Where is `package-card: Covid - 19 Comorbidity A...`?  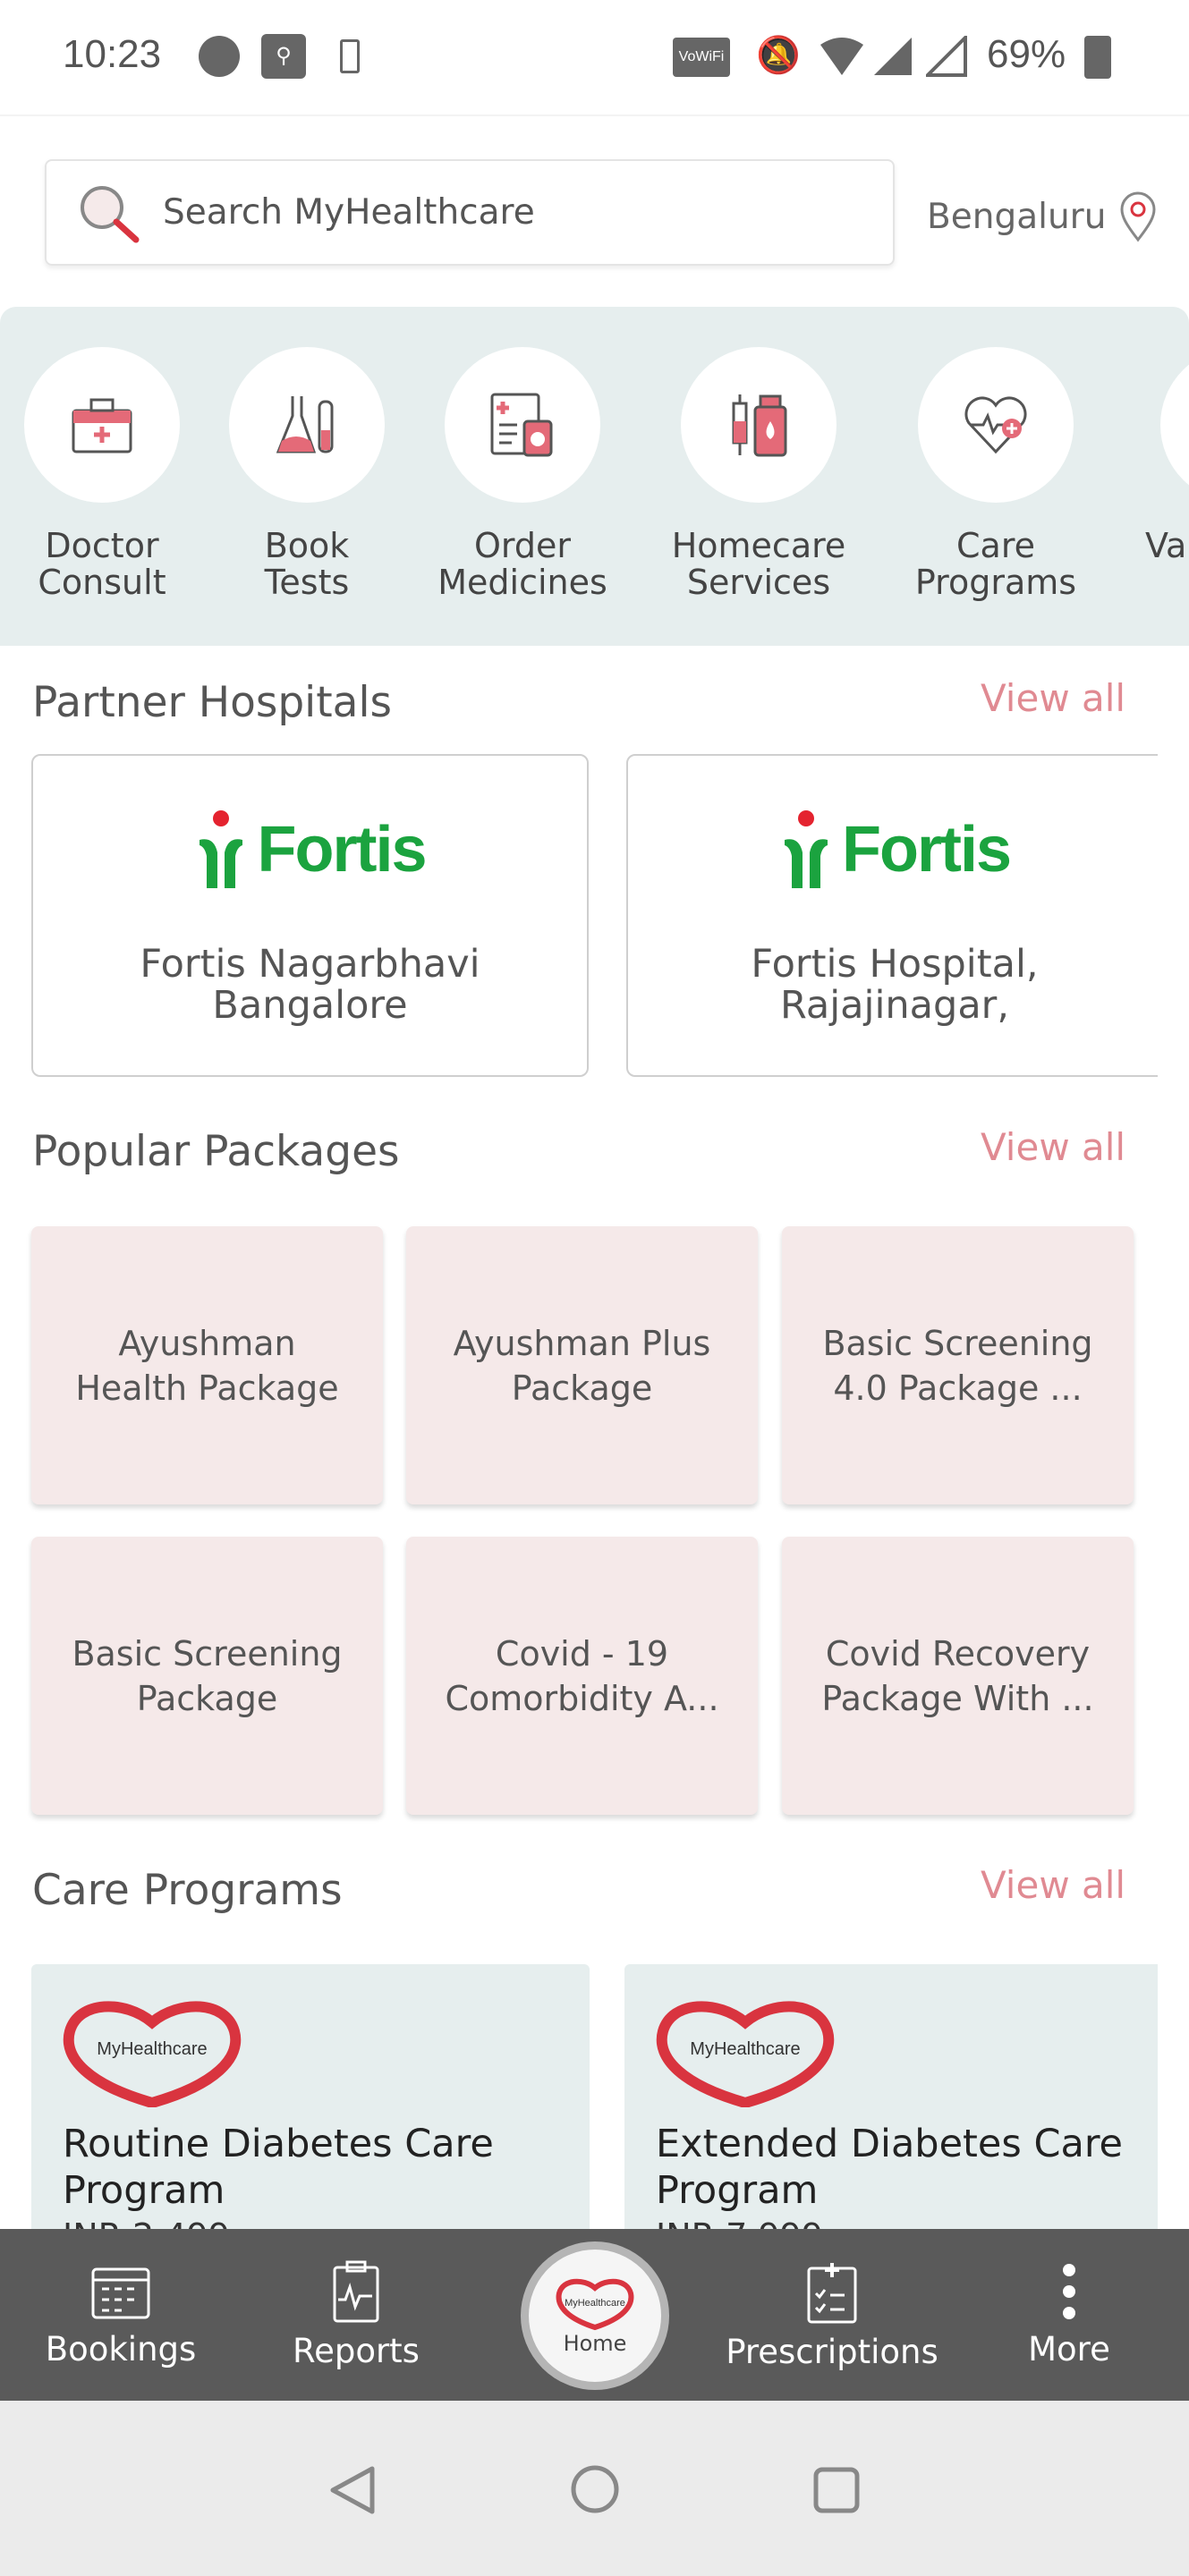
package-card: Covid - 19 Comorbidity A... is located at coordinates (582, 1676).